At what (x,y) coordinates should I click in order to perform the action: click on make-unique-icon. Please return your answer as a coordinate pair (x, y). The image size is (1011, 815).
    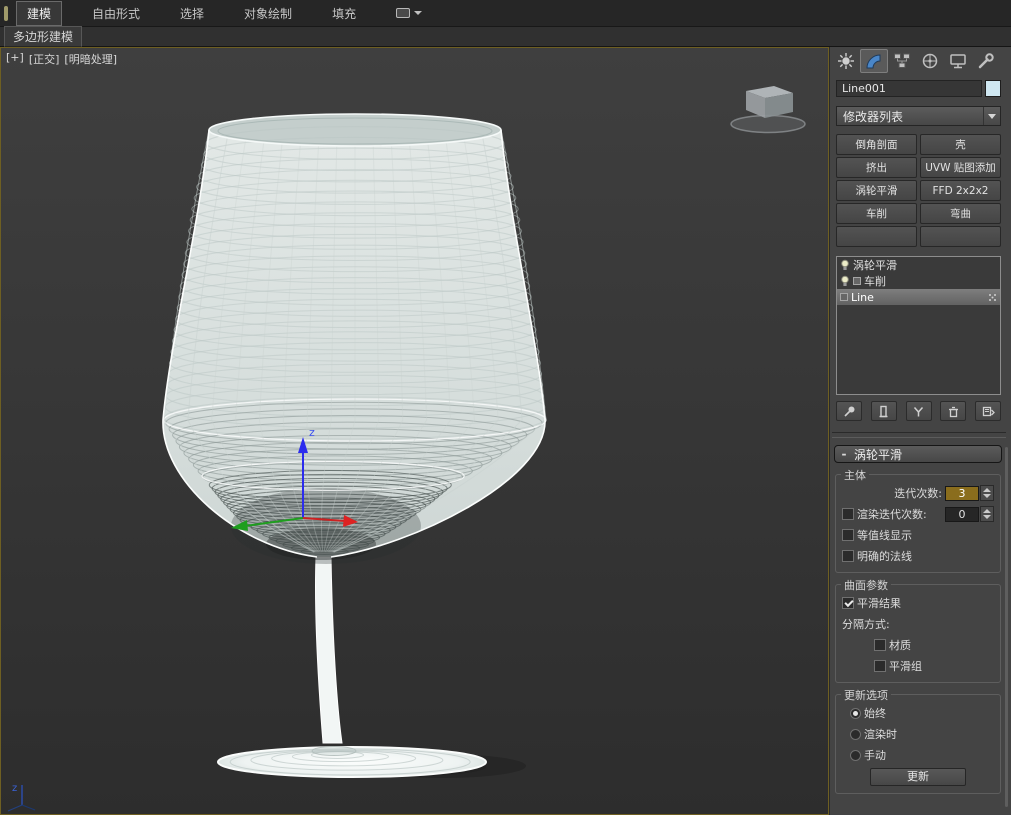
    Looking at the image, I should click on (918, 411).